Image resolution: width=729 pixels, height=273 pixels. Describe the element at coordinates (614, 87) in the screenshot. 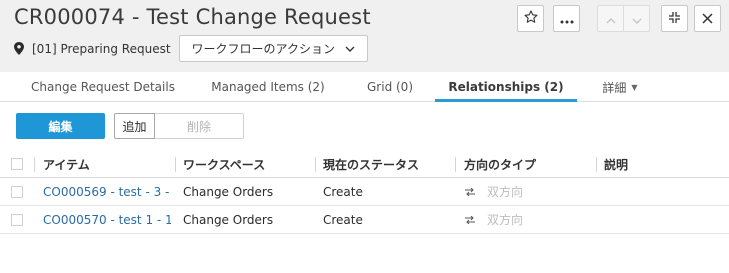

I see `tab-more-label: 詳細` at that location.